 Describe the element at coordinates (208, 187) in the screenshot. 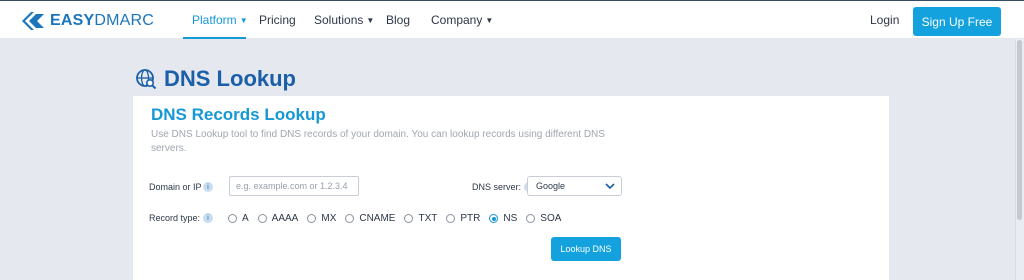

I see `domain-info-icon: i` at that location.